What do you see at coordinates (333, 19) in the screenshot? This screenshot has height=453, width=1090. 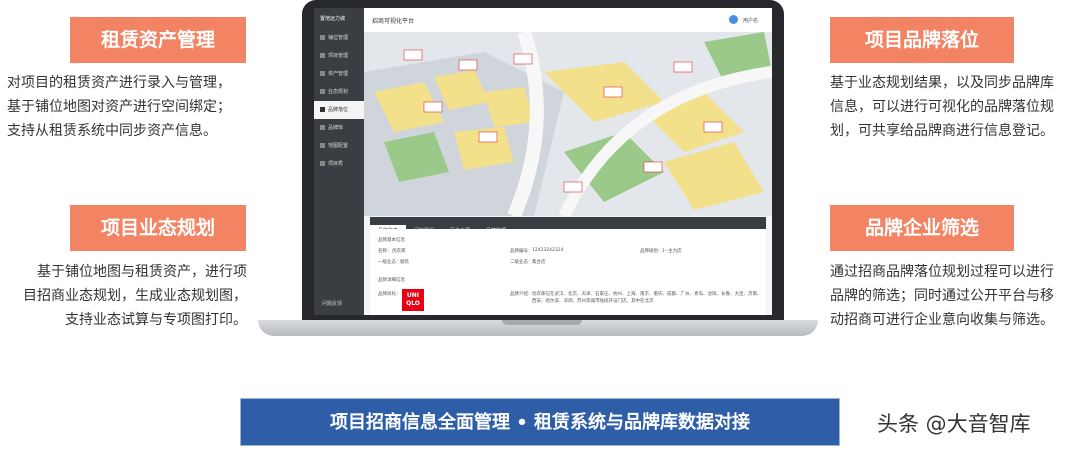 I see `sidebar-project-title: 置地远力城` at bounding box center [333, 19].